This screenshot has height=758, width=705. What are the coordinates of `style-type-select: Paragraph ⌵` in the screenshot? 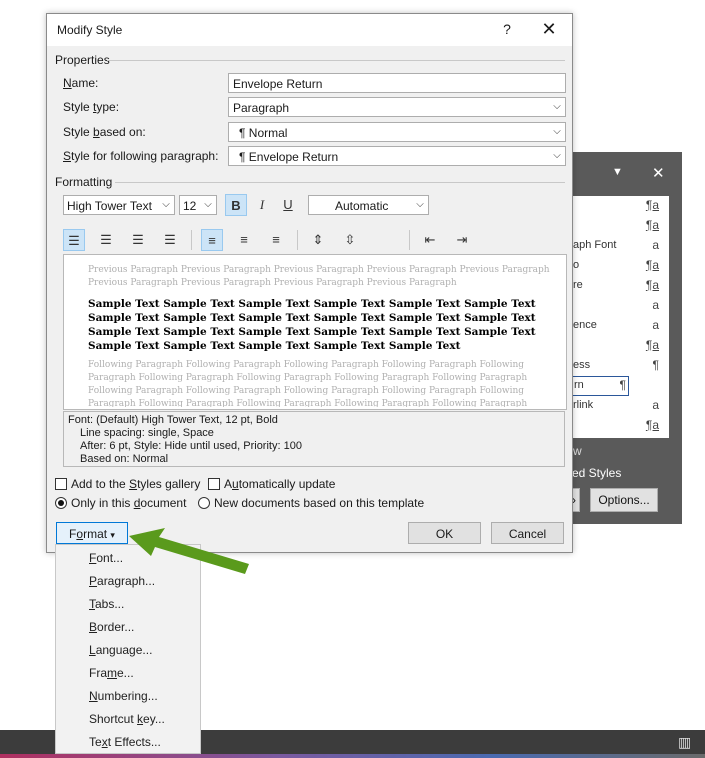 It's located at (397, 107).